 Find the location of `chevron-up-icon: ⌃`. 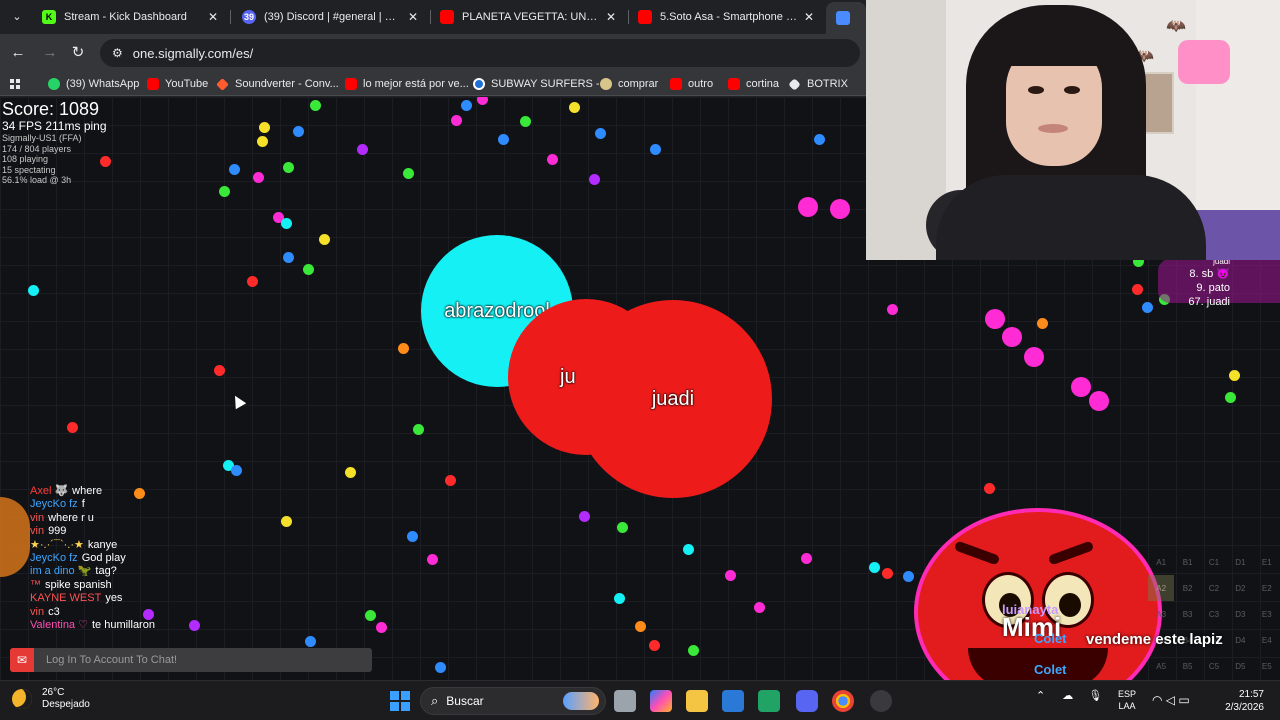

chevron-up-icon: ⌃ is located at coordinates (1040, 696).